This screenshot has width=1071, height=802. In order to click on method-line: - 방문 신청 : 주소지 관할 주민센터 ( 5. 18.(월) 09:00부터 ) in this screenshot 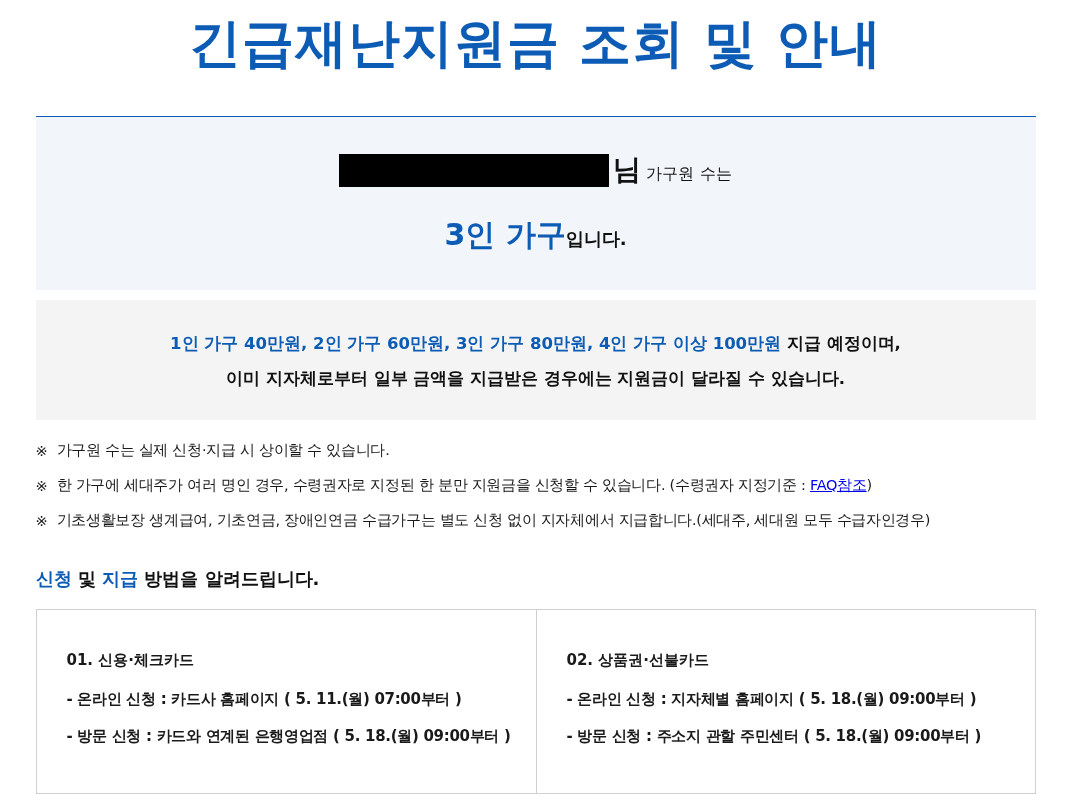, I will do `click(774, 736)`.